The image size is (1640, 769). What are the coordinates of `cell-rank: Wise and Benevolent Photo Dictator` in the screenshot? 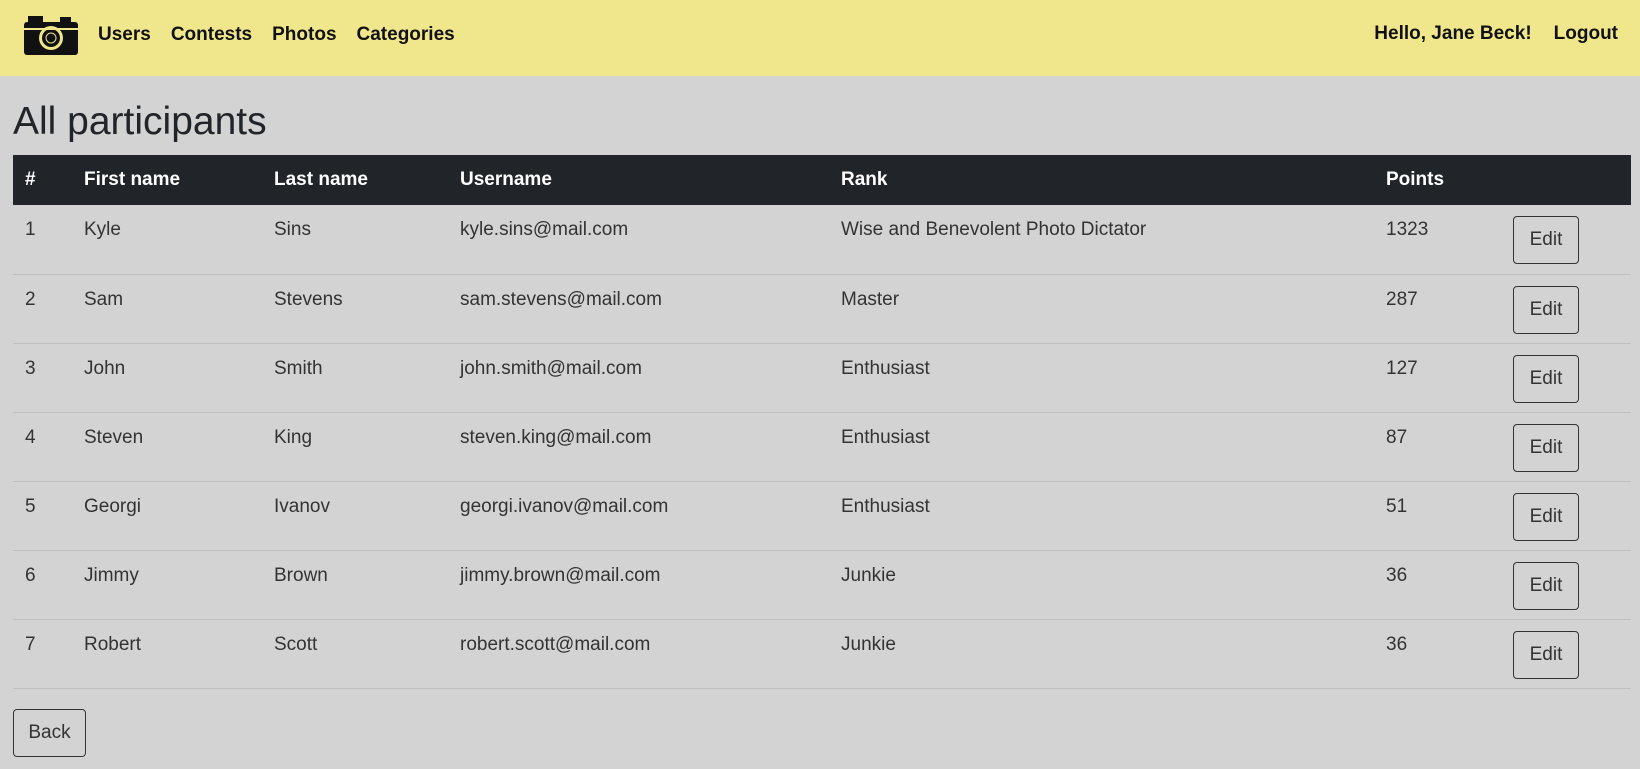 It's located at (994, 229).